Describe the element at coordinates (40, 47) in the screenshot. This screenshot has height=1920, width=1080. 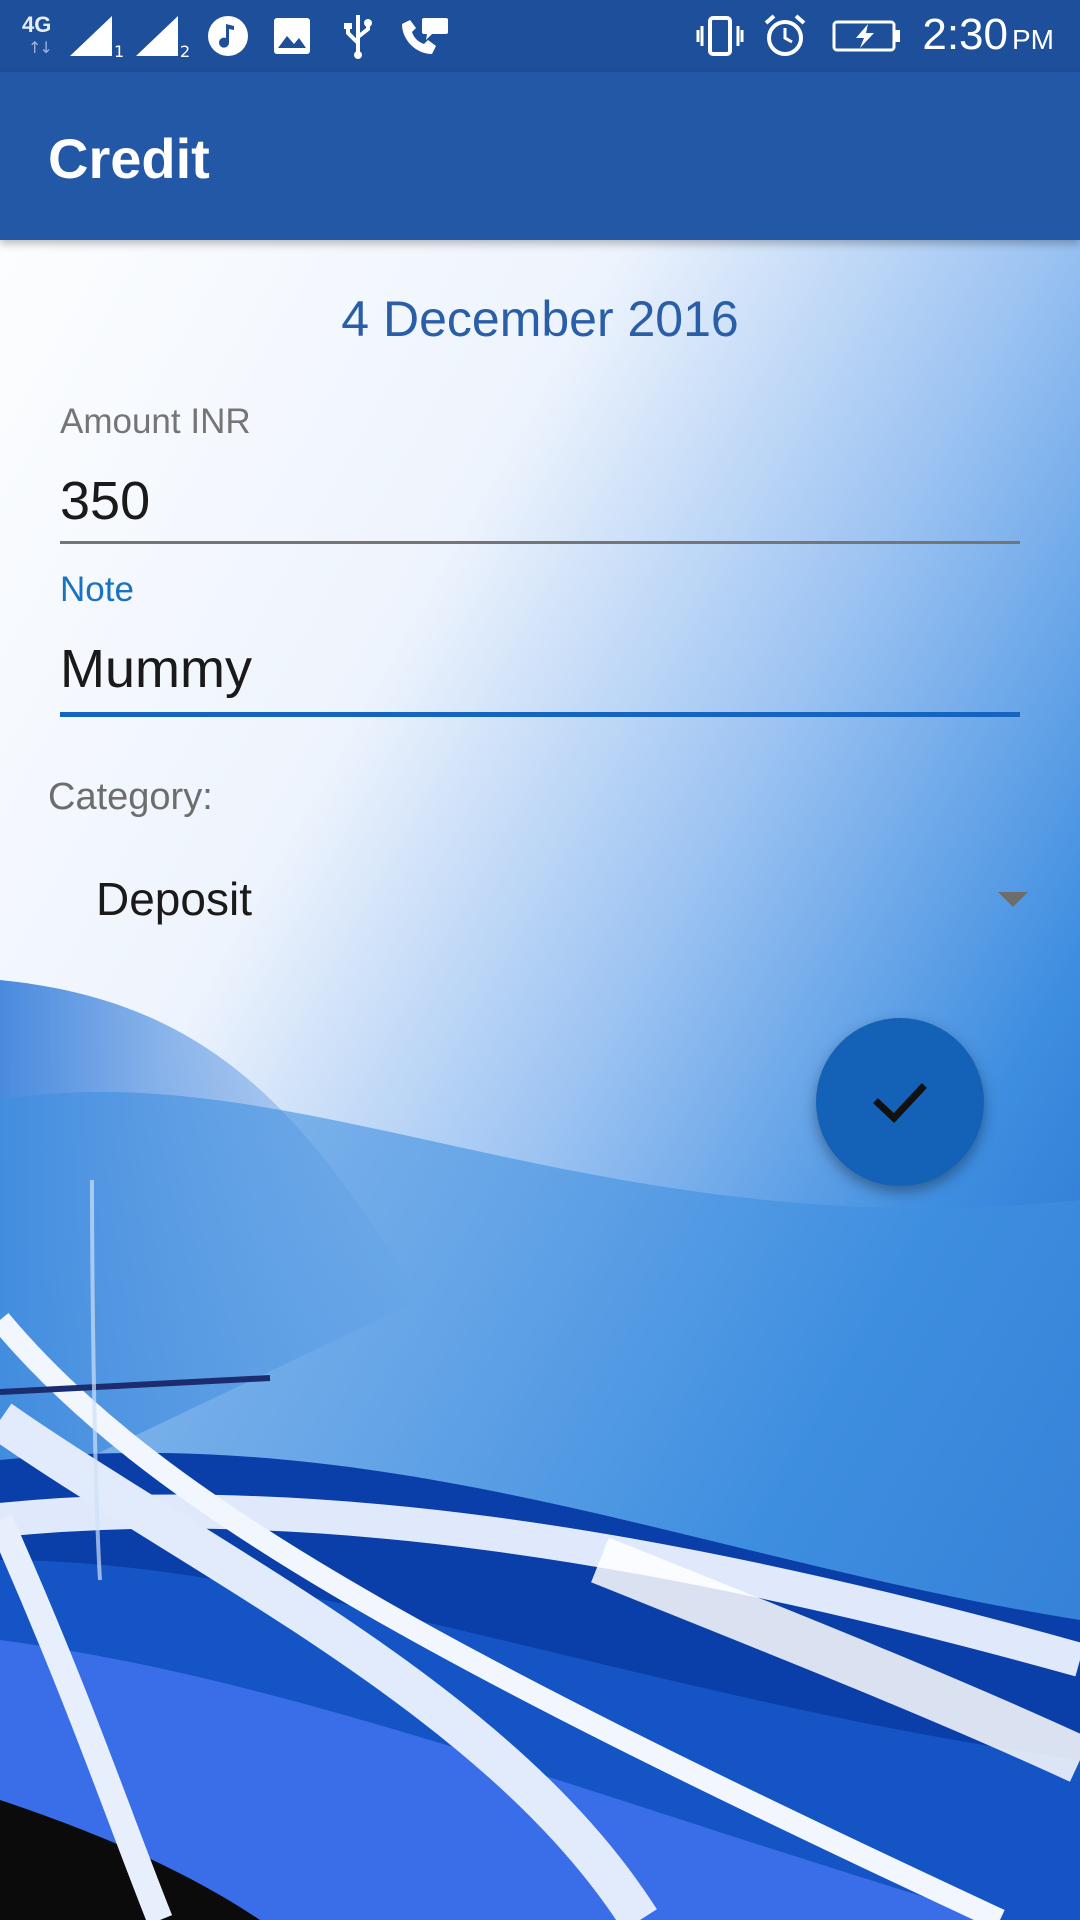
I see `data-activity-icon: ↑↓` at that location.